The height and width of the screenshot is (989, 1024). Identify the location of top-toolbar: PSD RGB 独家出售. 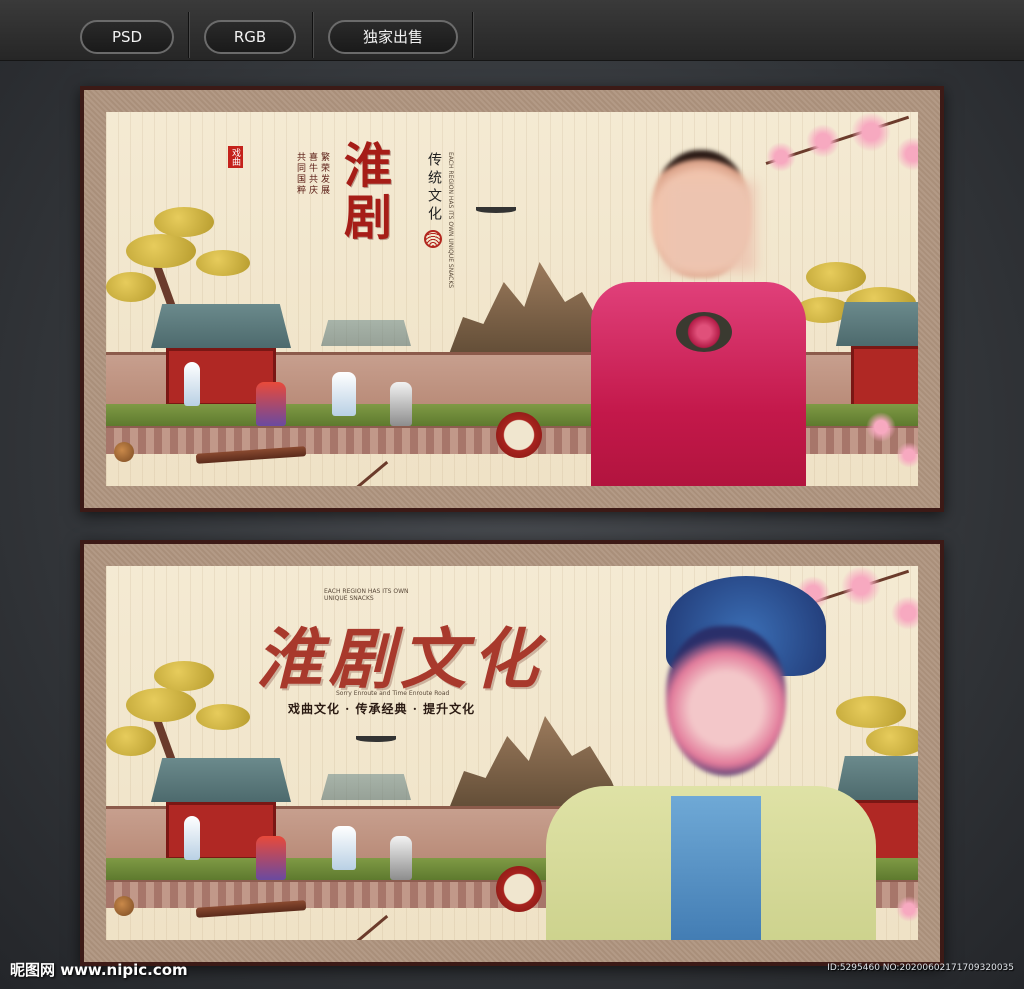
(512, 30).